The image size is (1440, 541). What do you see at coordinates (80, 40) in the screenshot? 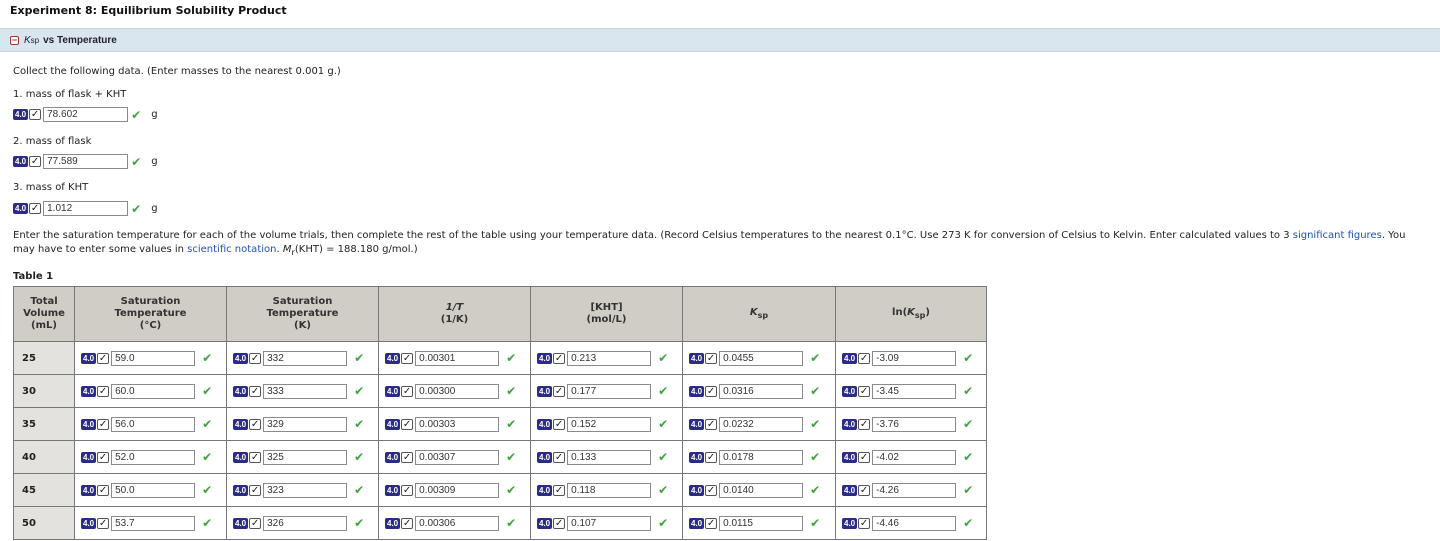
I see `section-title: vs Temperature` at bounding box center [80, 40].